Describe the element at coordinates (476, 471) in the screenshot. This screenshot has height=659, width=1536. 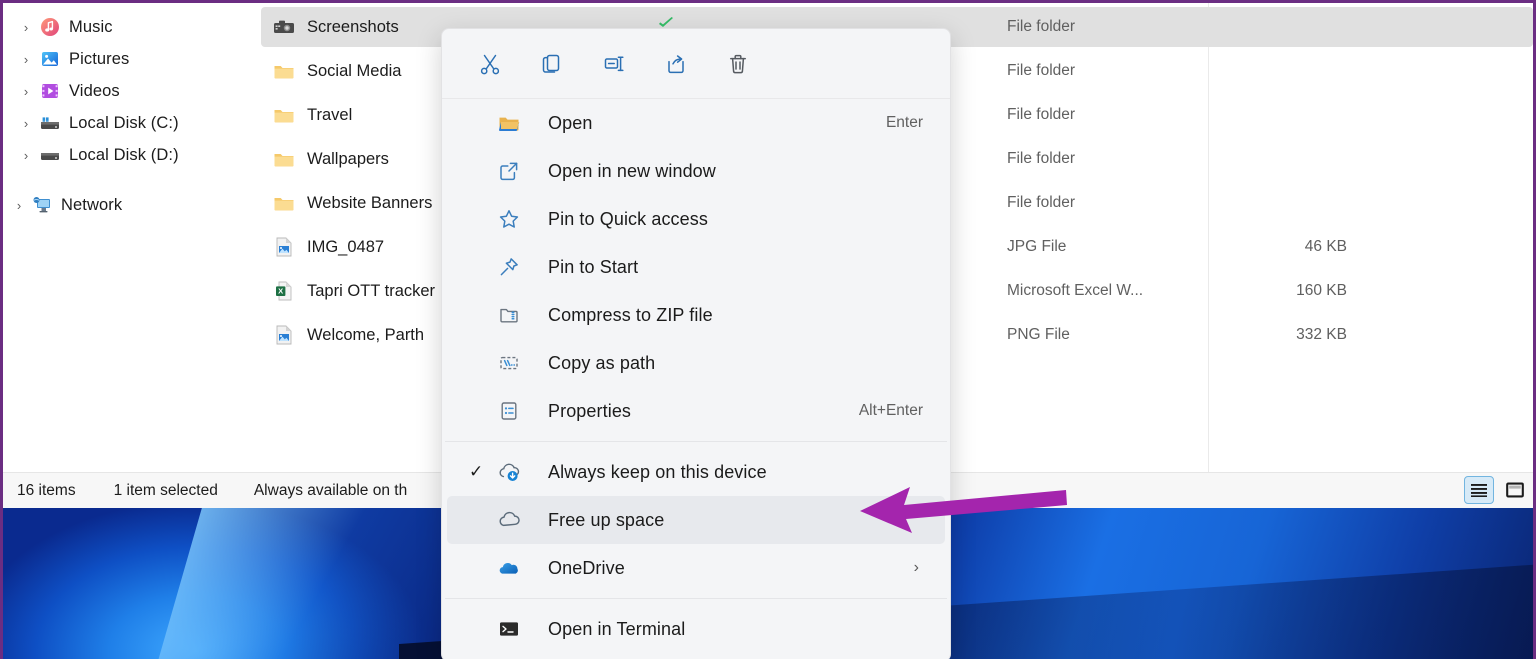
I see `checkmark-icon: ✓` at that location.